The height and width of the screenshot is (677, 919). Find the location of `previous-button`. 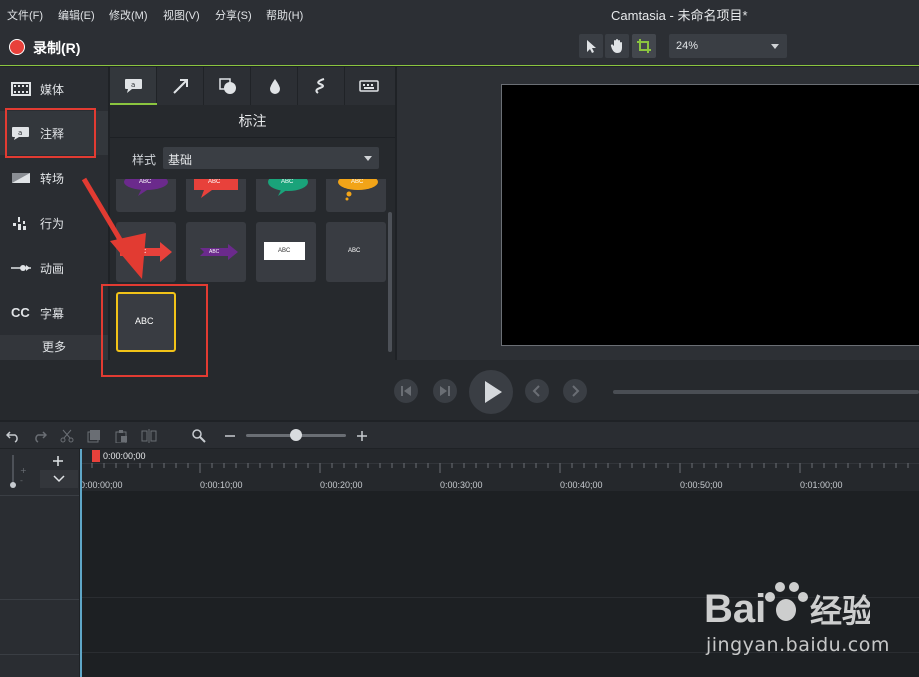

previous-button is located at coordinates (537, 391).